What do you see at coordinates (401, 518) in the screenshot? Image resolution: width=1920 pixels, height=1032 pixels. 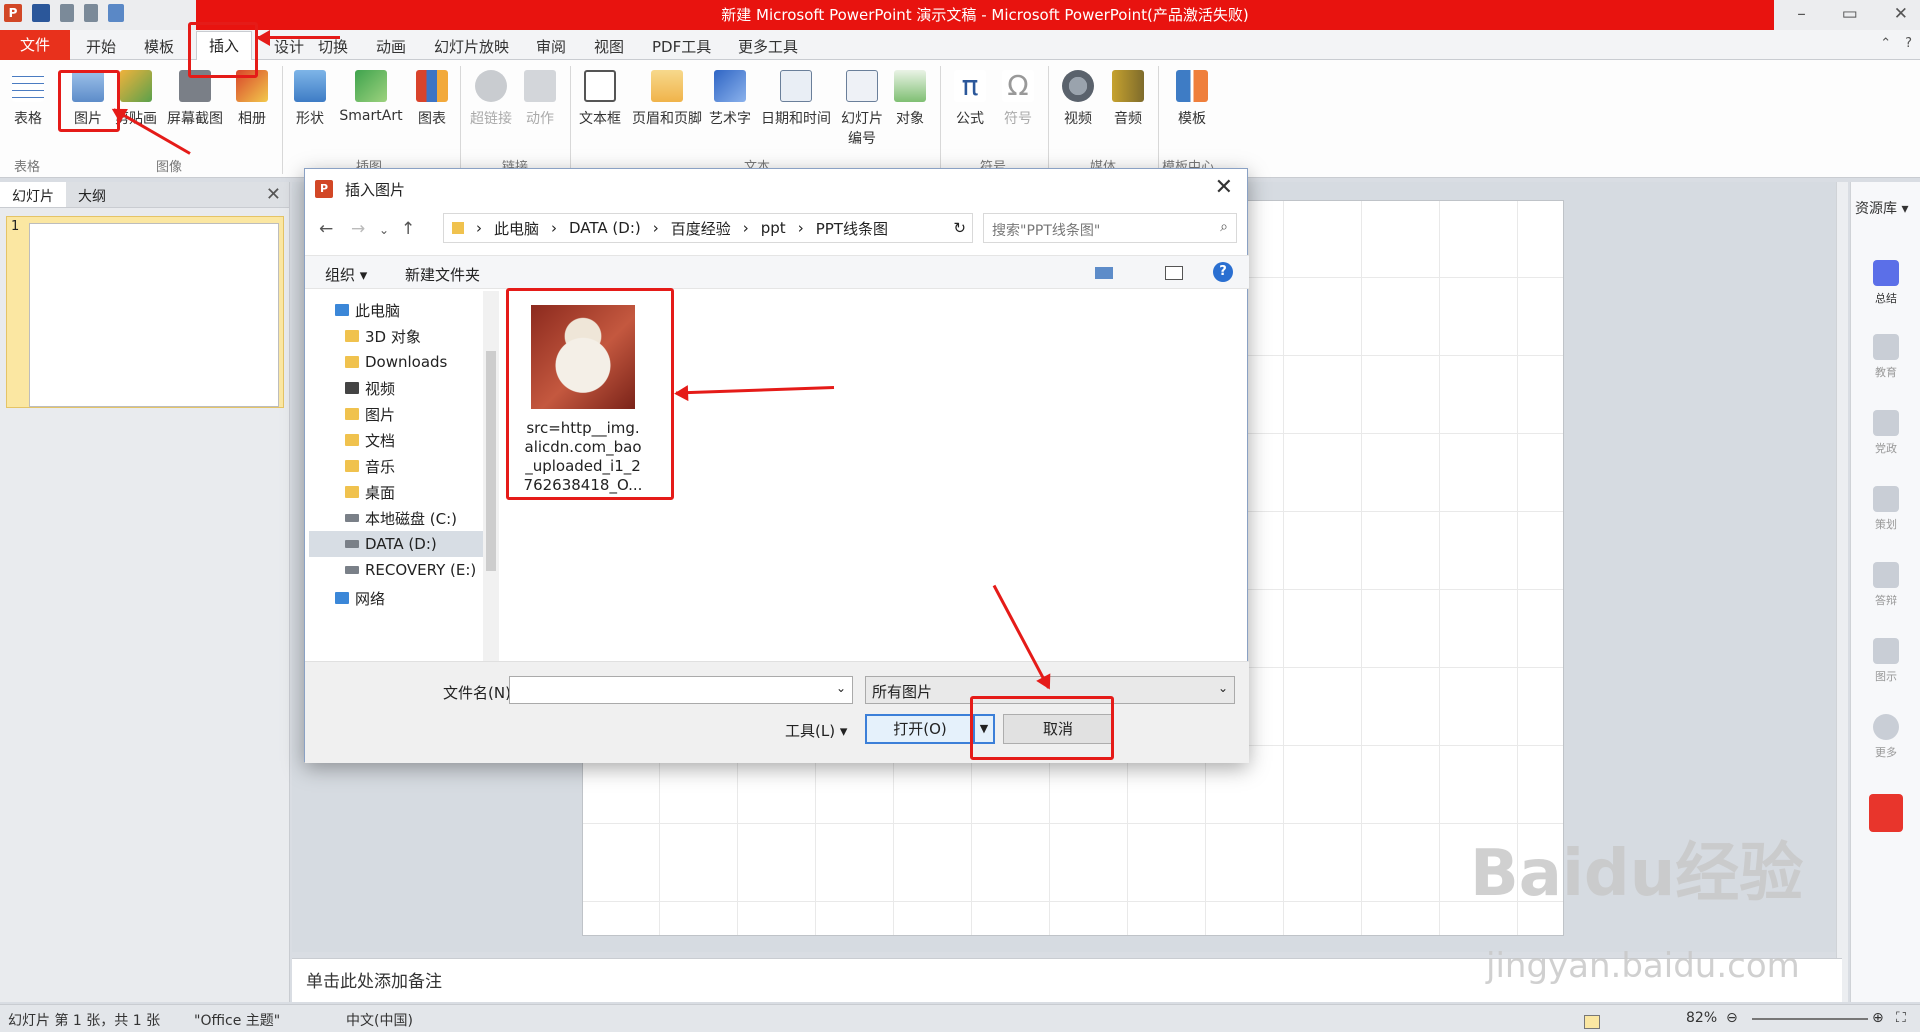 I see `tree-item-drive-c: 本地磁盘 (C:)` at bounding box center [401, 518].